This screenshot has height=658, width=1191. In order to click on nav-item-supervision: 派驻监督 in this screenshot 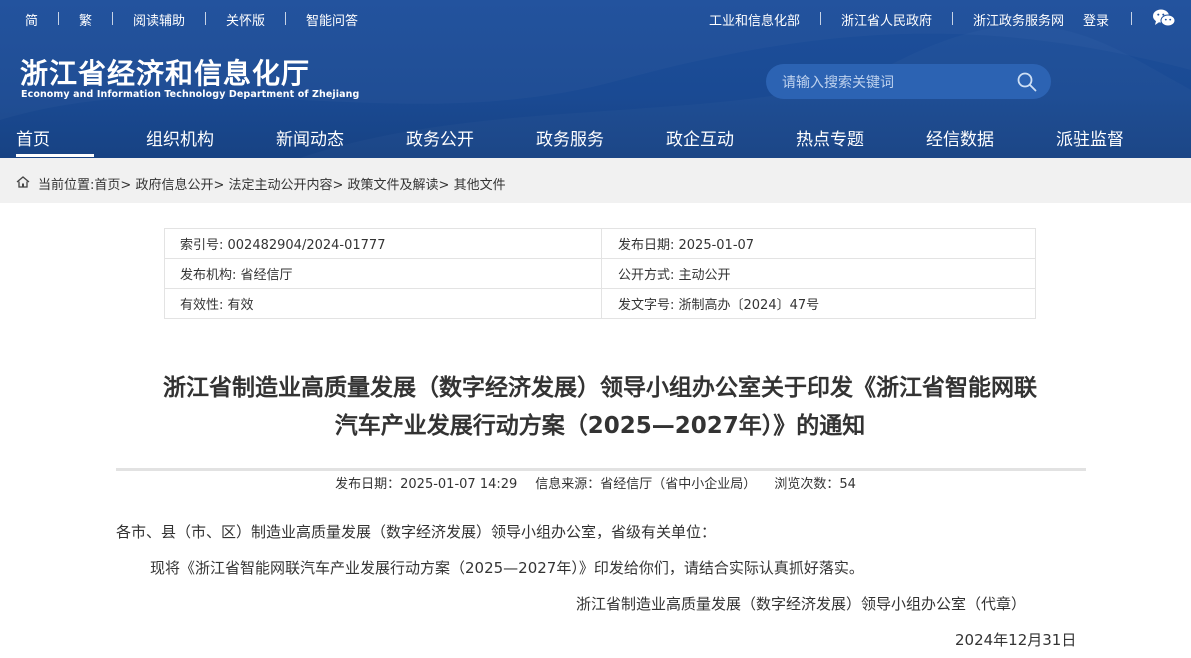, I will do `click(1090, 137)`.